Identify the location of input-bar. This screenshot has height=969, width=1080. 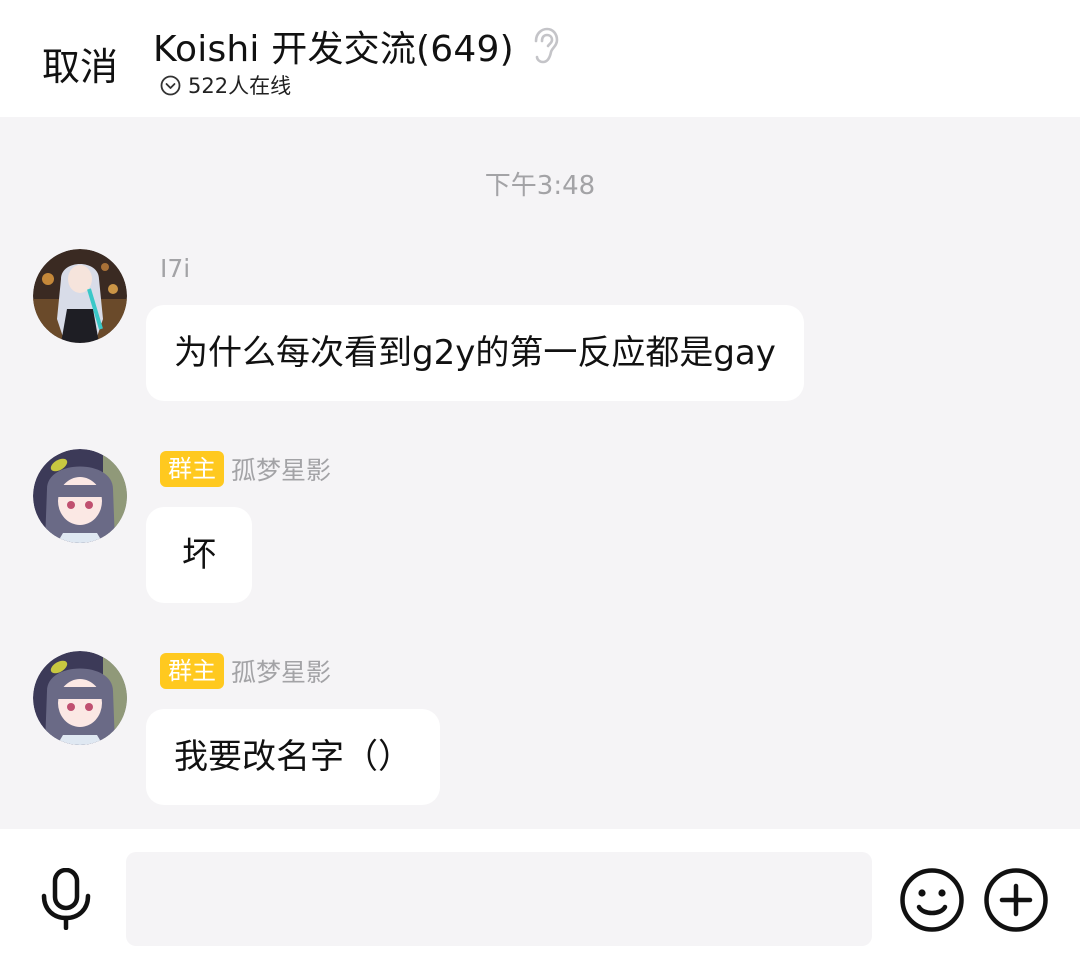
(540, 899).